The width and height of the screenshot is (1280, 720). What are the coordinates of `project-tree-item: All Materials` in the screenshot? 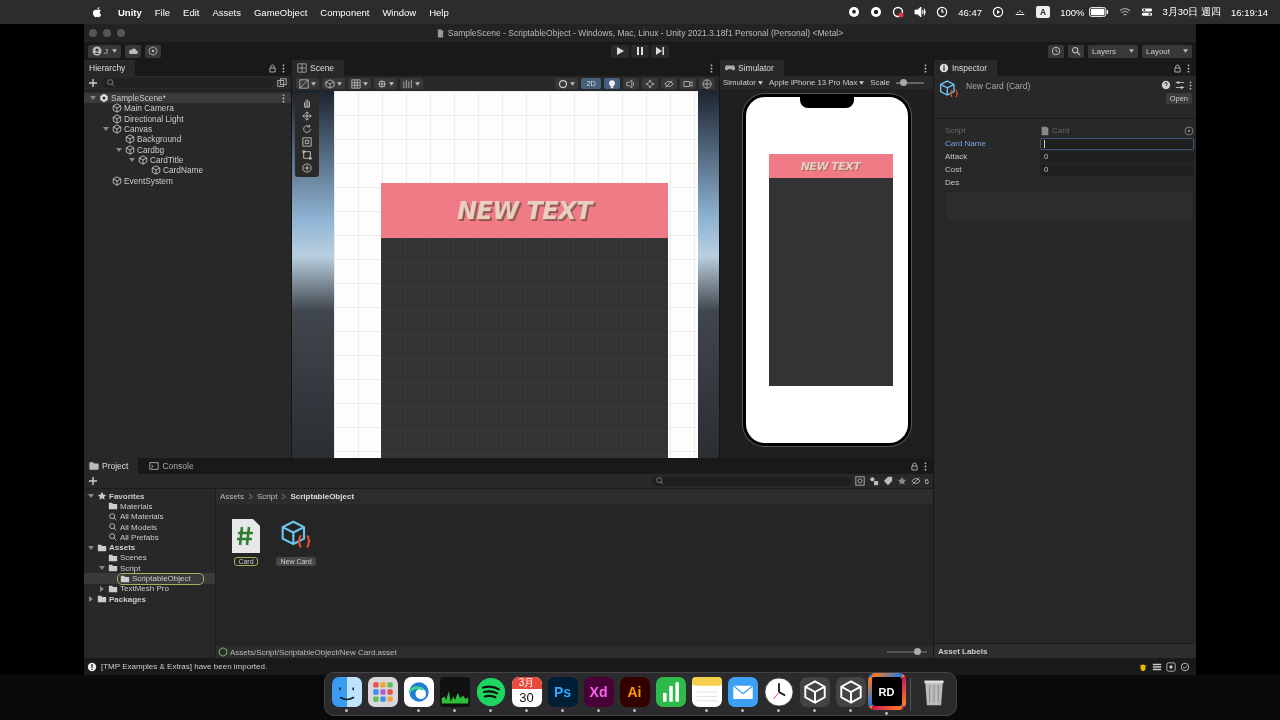 It's located at (136, 516).